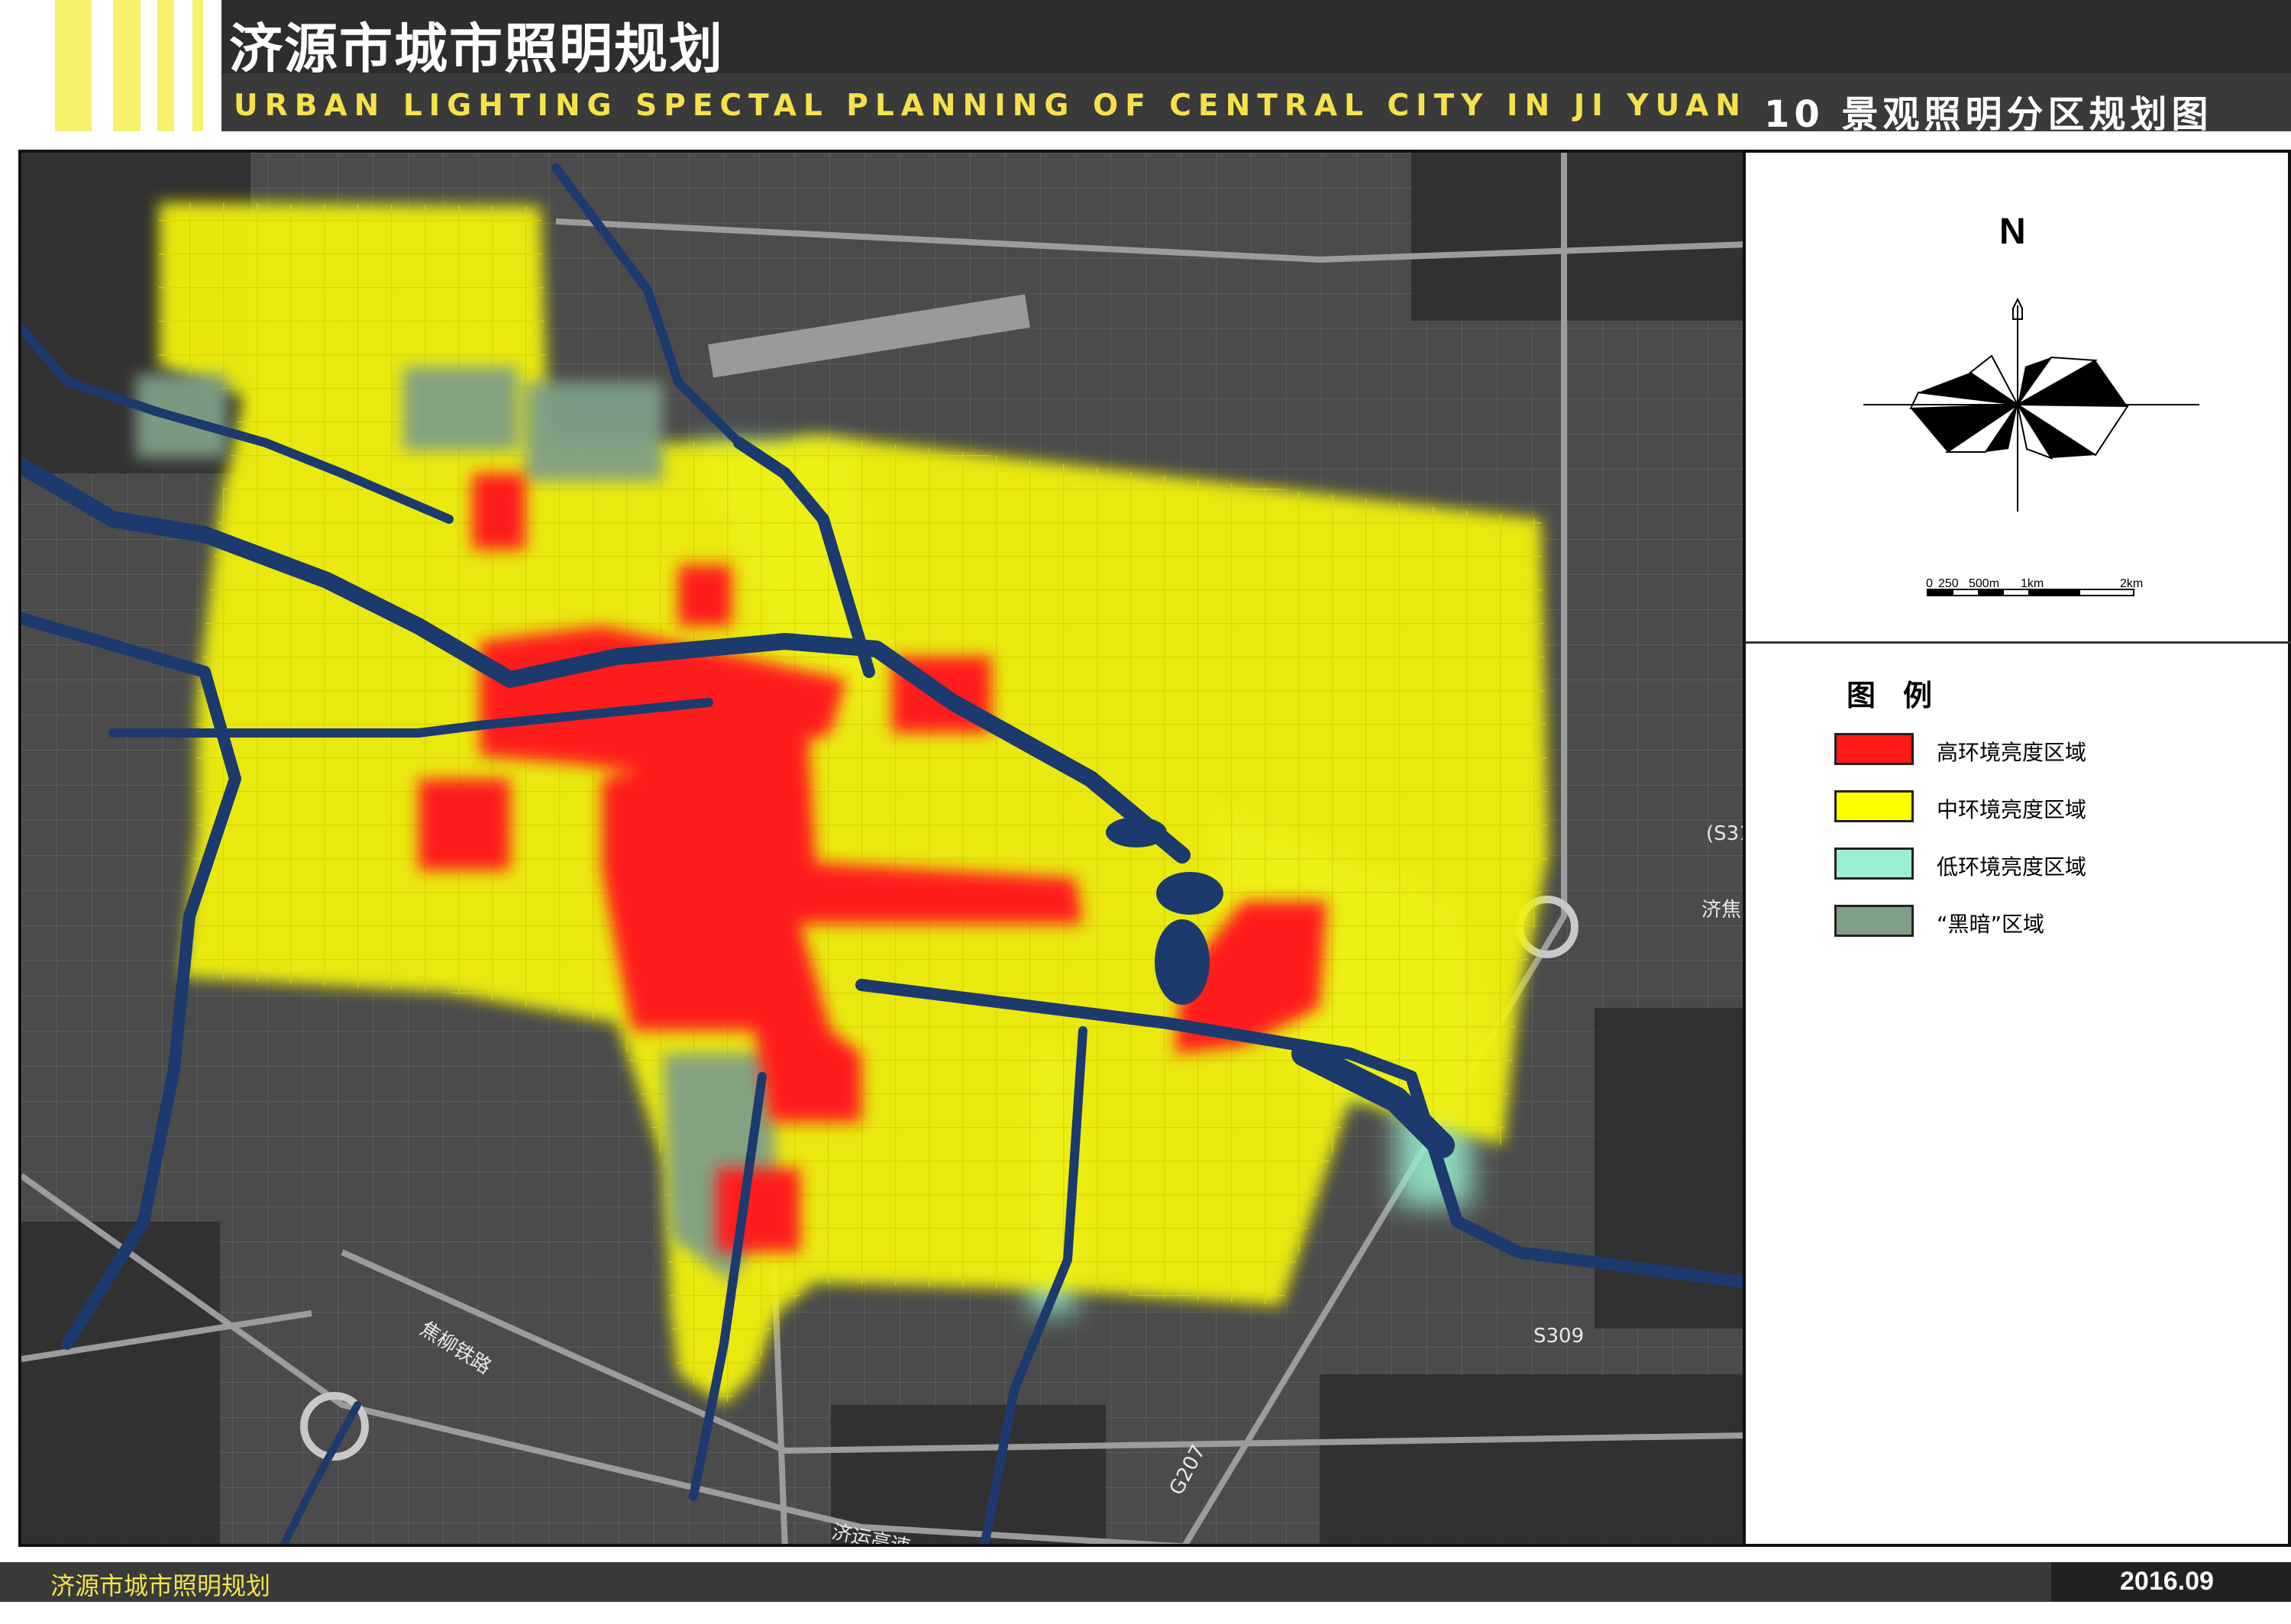 This screenshot has height=1624, width=2291. What do you see at coordinates (1949, 583) in the screenshot?
I see `scale-label: 250` at bounding box center [1949, 583].